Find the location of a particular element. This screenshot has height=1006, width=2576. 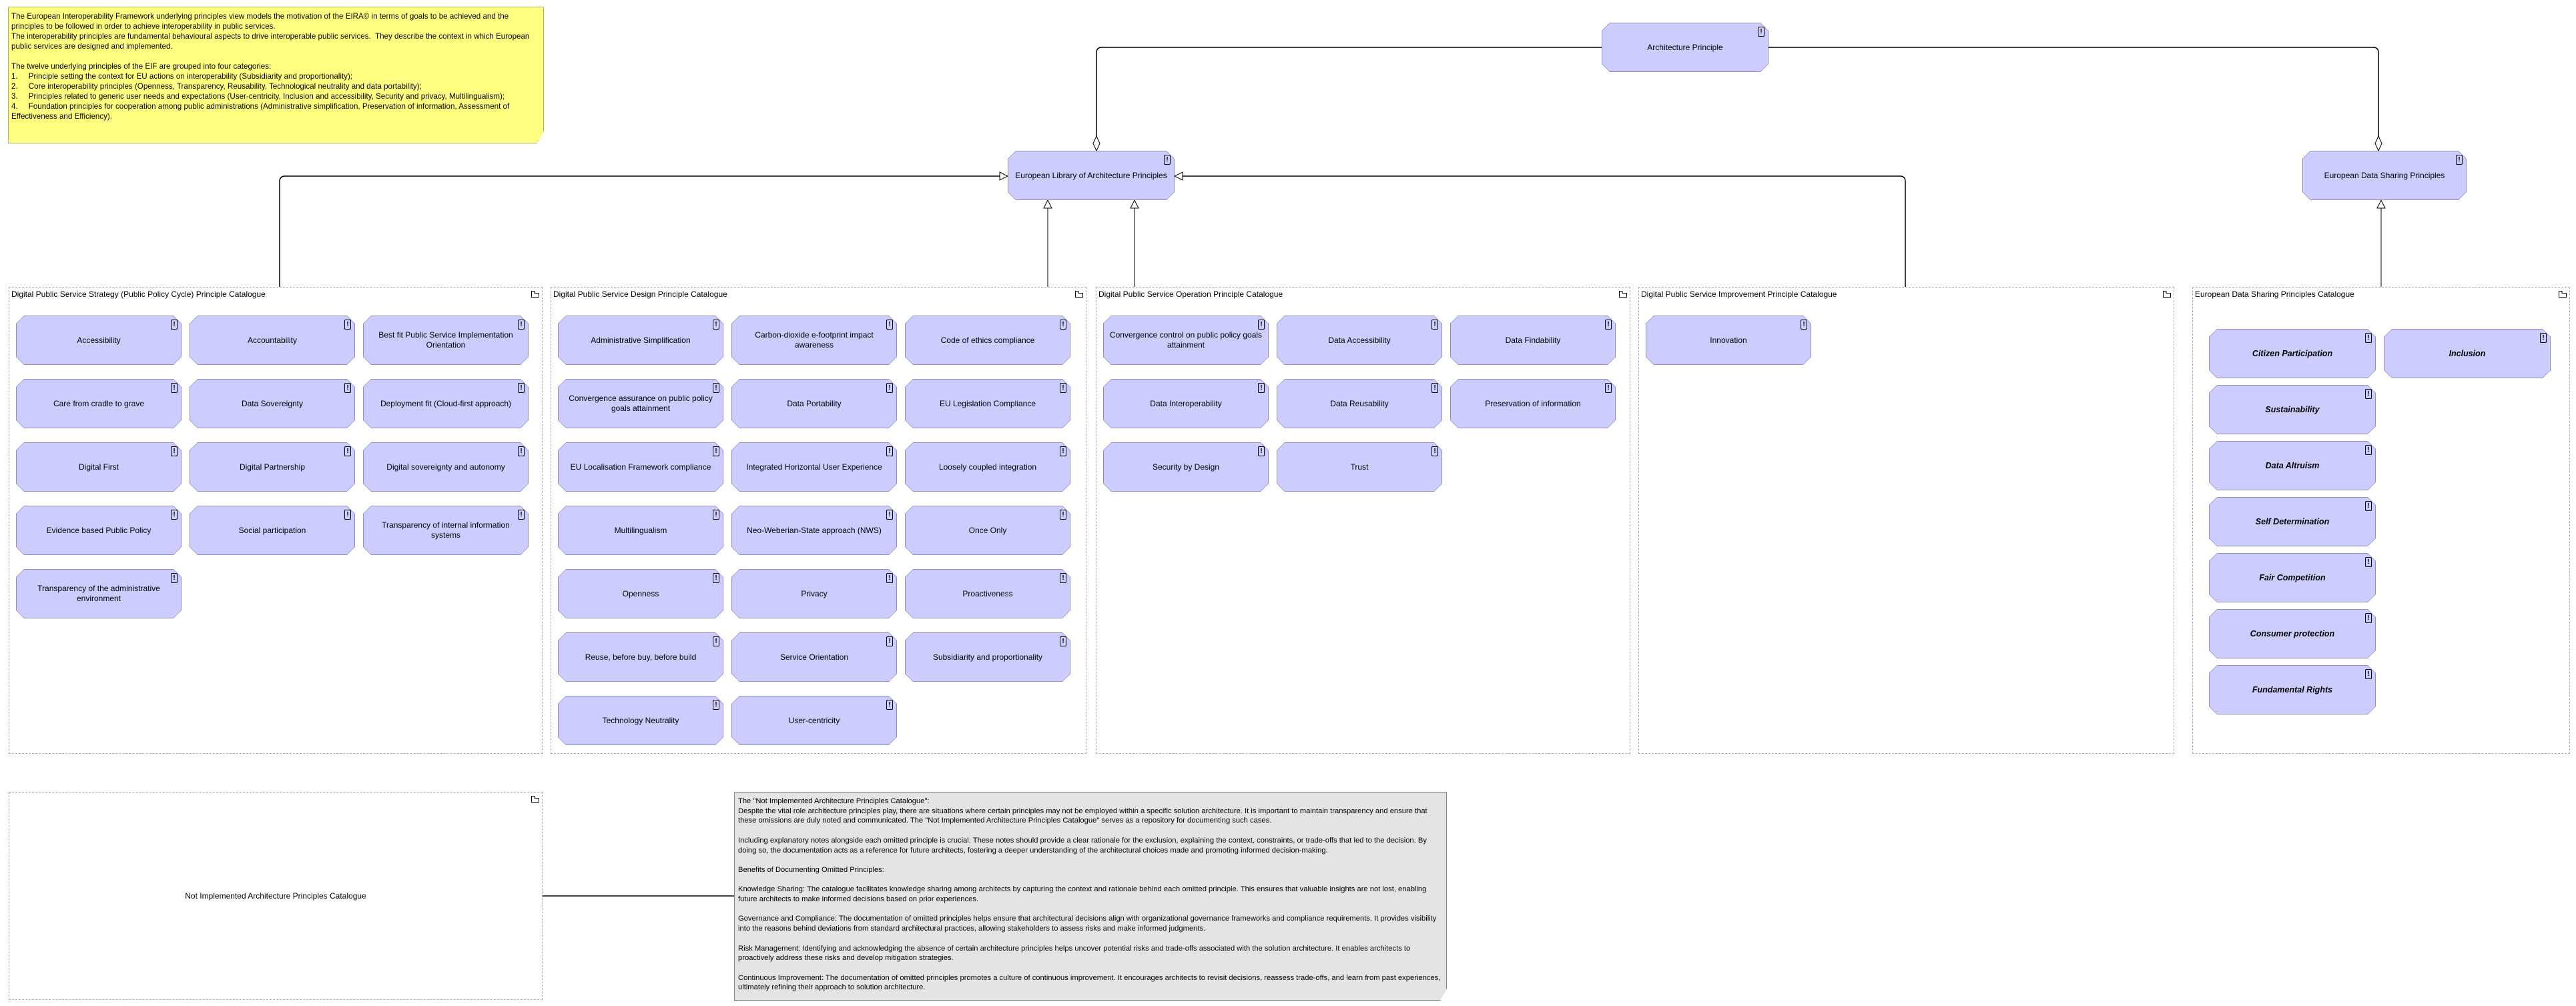

principle-label: Reuse, before buy, before build is located at coordinates (641, 657).